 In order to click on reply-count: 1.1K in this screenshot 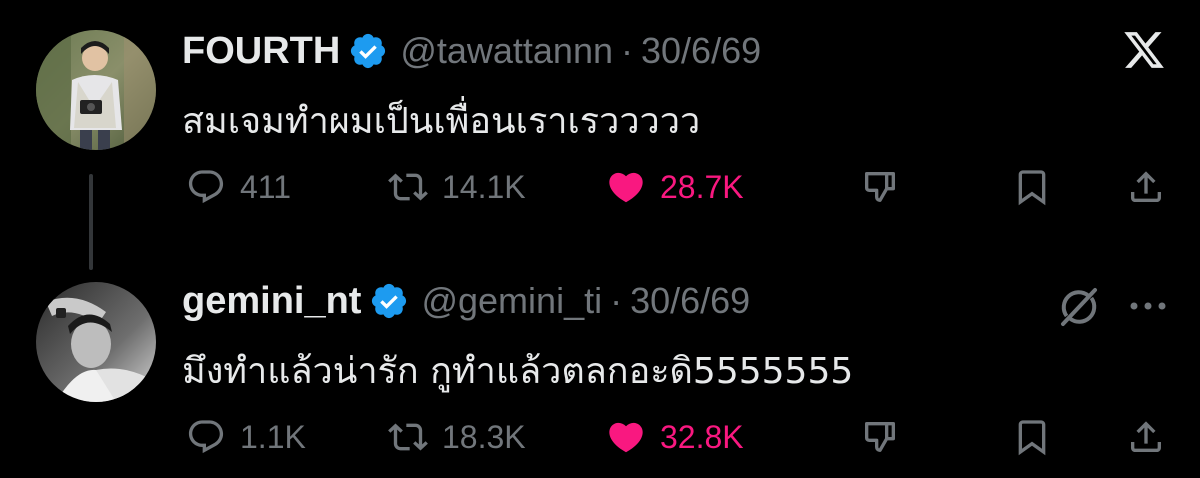, I will do `click(273, 436)`.